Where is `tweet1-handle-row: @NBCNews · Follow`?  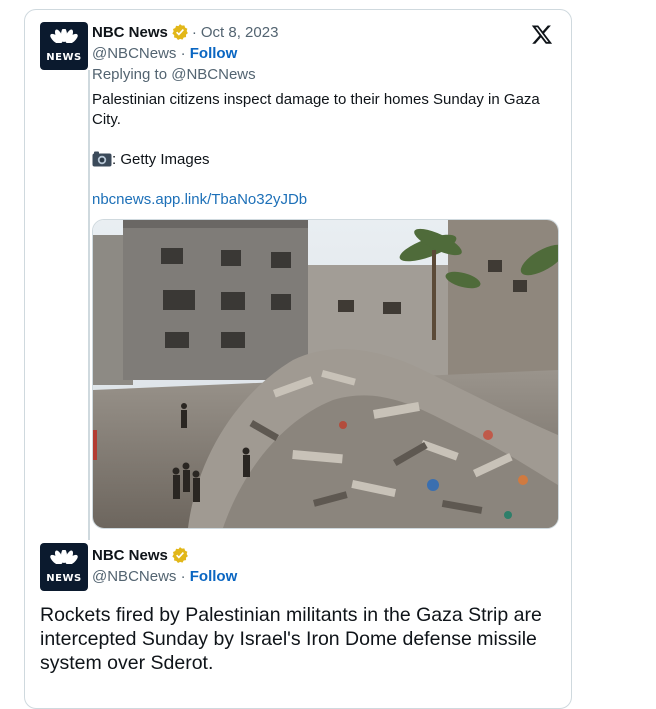 tweet1-handle-row: @NBCNews · Follow is located at coordinates (164, 53).